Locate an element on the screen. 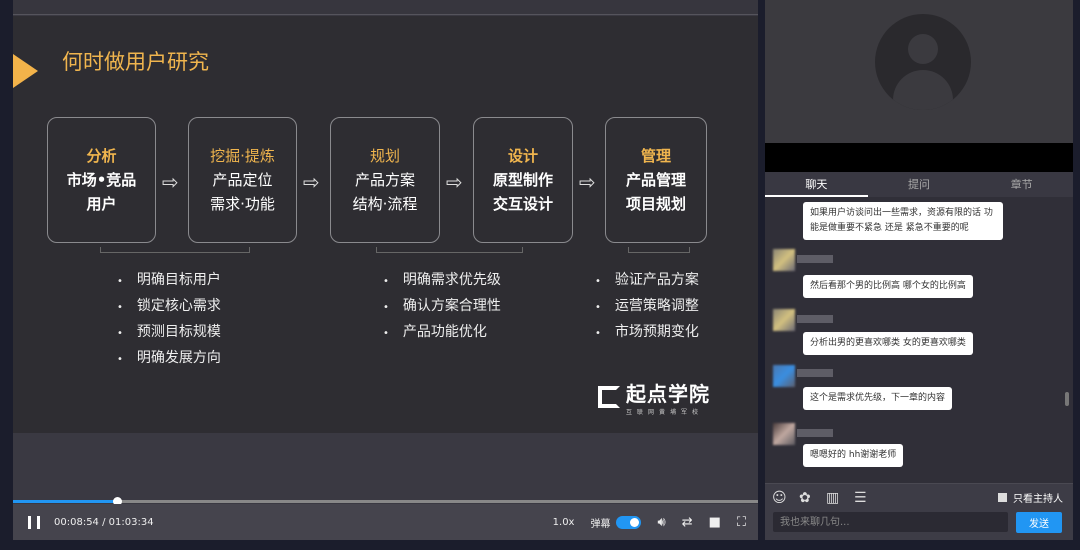  stage-box-management: 管理产品管理项目规划 is located at coordinates (656, 180).